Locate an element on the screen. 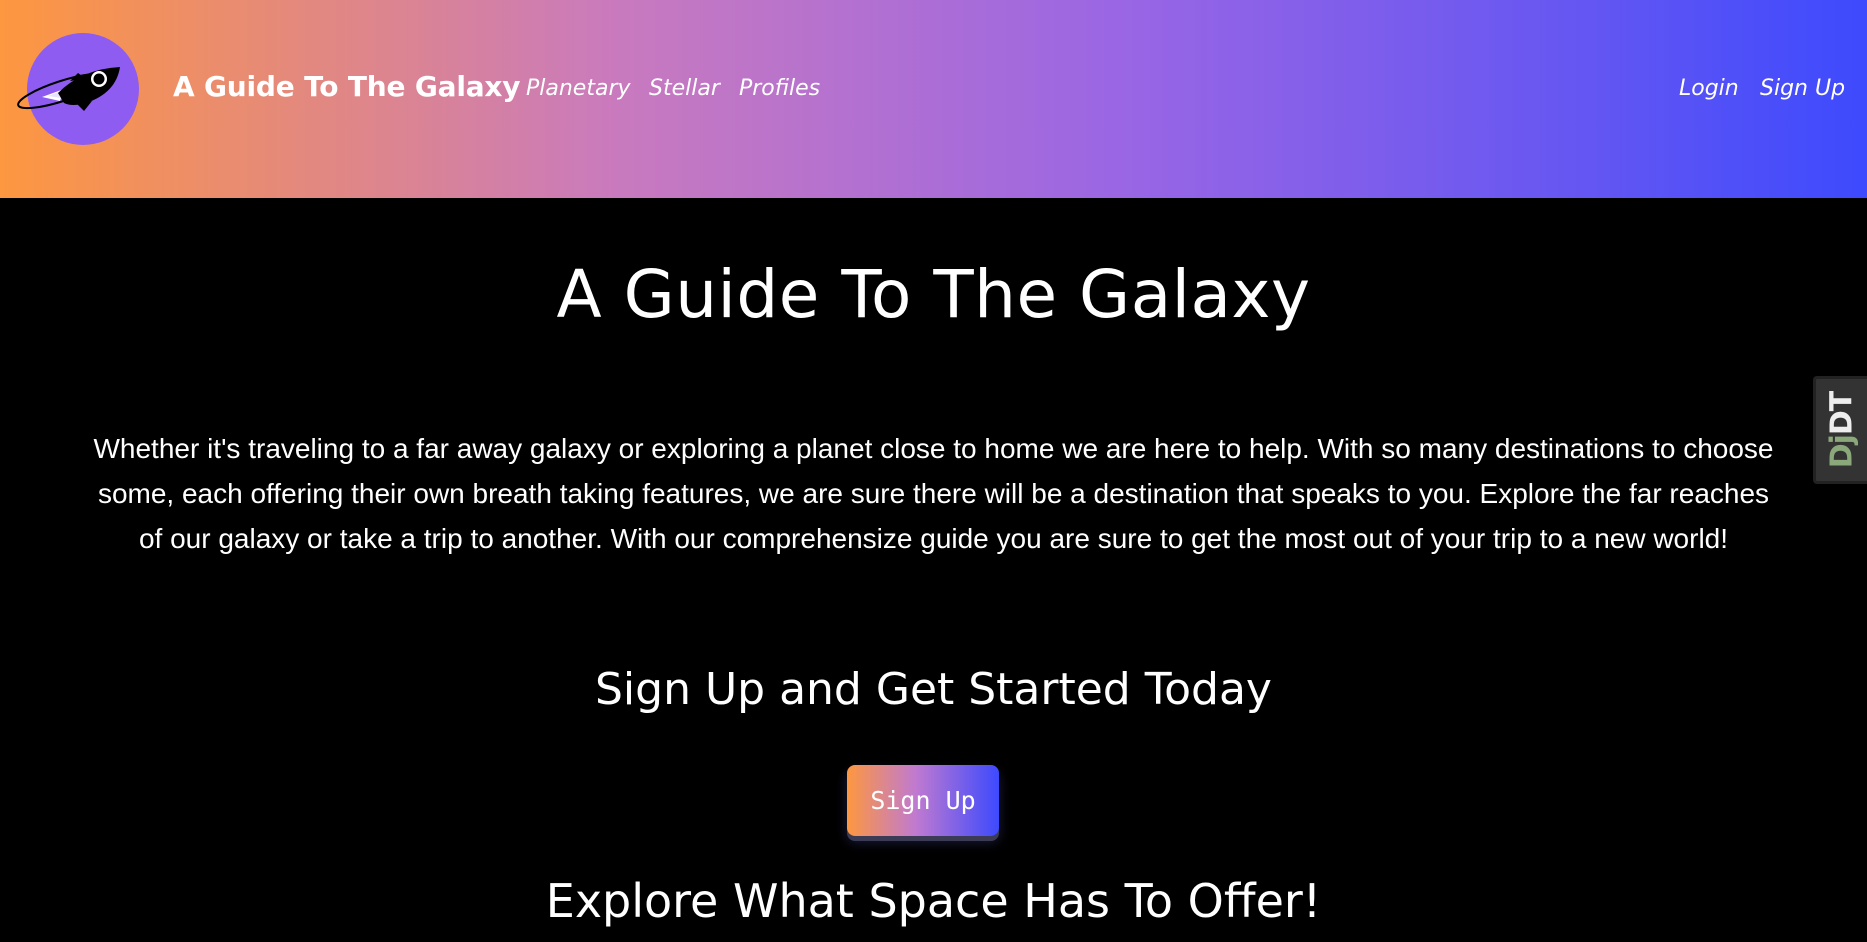 This screenshot has height=942, width=1867. nav-link-profiles: Profiles is located at coordinates (779, 88).